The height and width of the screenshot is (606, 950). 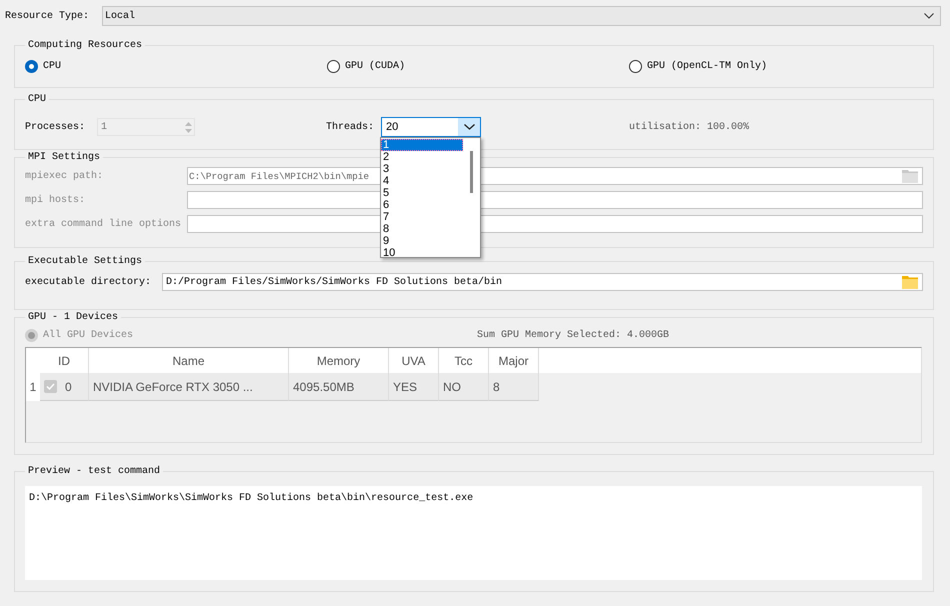 I want to click on table-cell: NO, so click(x=464, y=387).